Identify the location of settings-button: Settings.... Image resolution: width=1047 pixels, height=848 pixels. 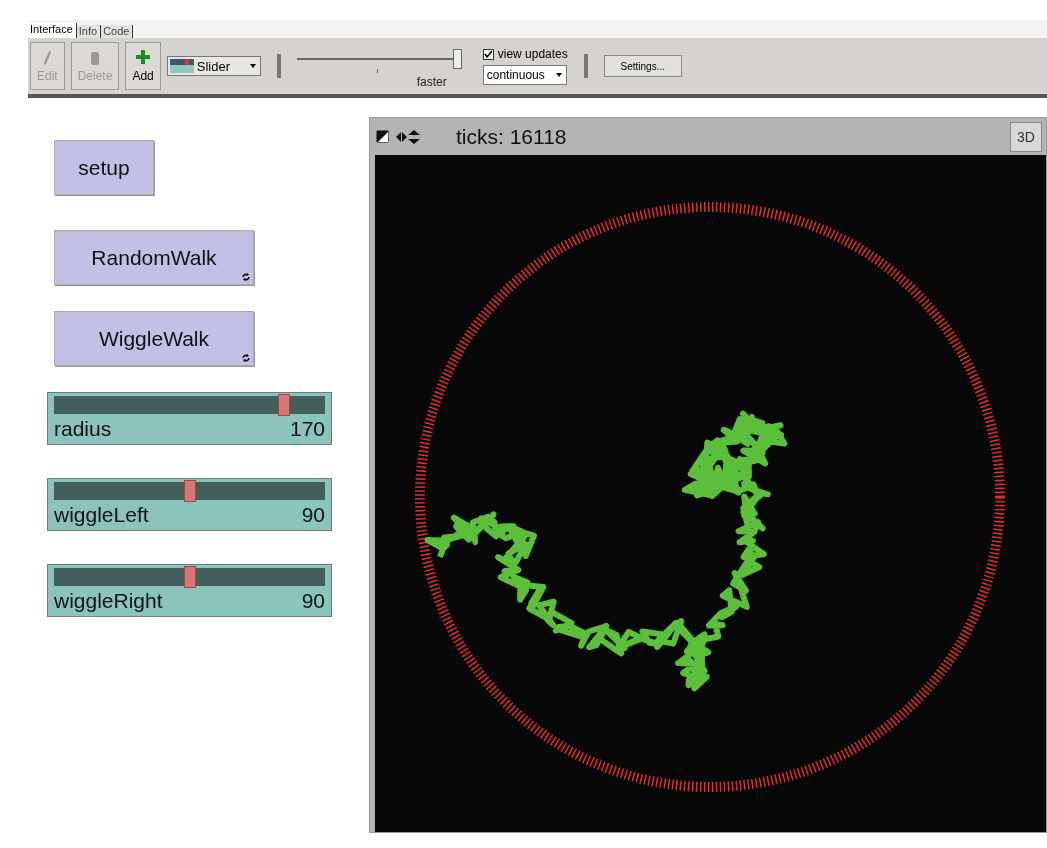
(642, 66).